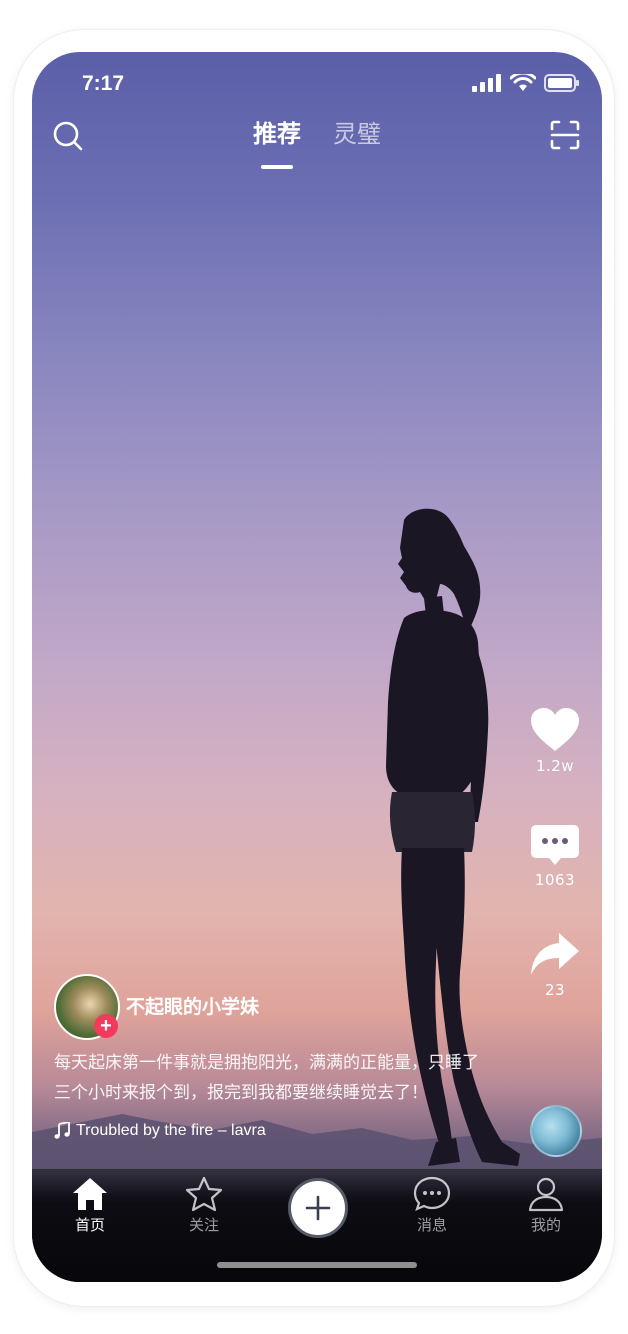 The height and width of the screenshot is (1334, 628). I want to click on message-icon, so click(432, 1193).